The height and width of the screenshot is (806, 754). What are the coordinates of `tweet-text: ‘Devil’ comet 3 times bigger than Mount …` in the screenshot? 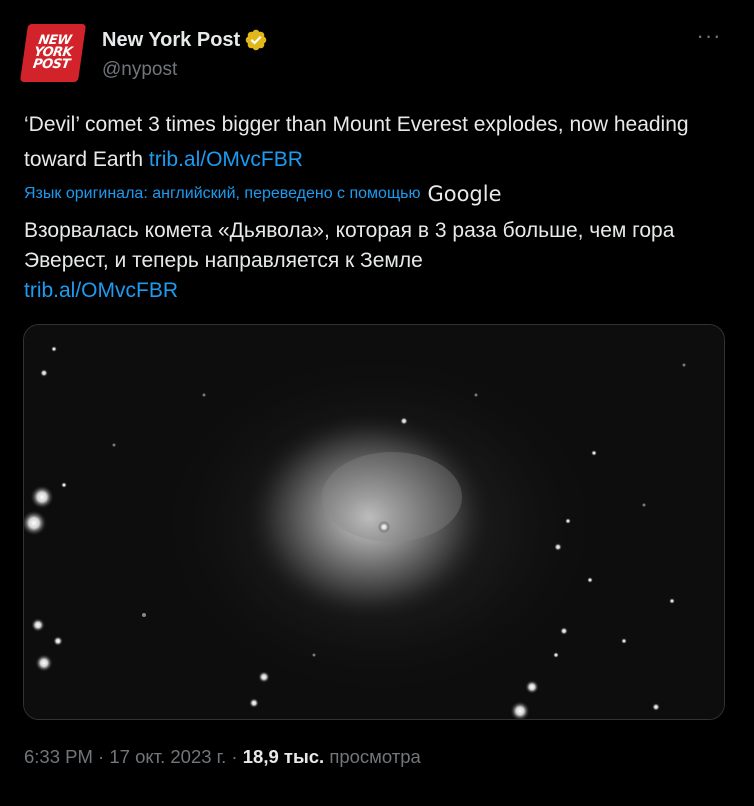 It's located at (377, 142).